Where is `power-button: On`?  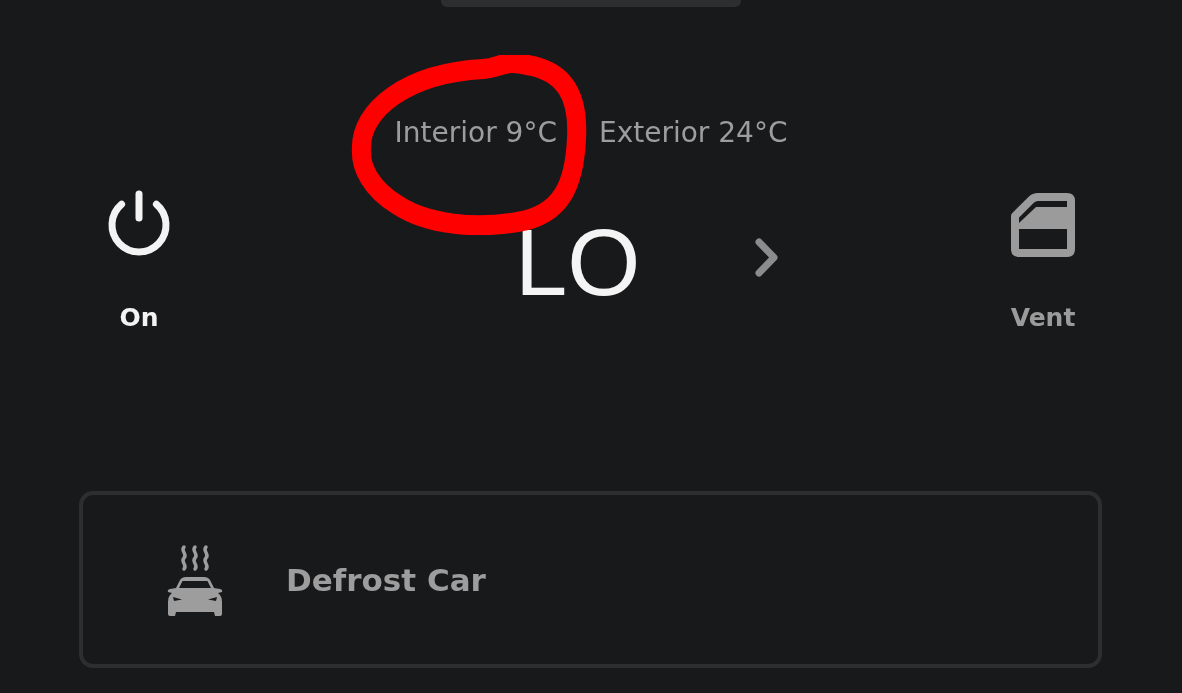 power-button: On is located at coordinates (139, 265).